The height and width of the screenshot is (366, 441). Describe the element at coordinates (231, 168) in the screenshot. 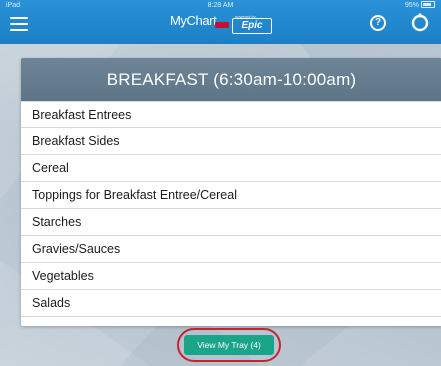

I see `list-item: Cereal` at that location.